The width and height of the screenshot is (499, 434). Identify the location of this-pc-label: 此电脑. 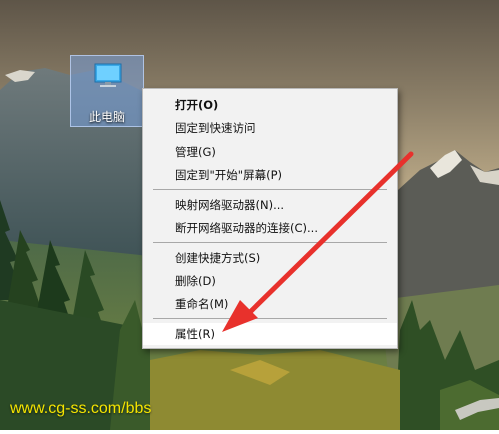
(106, 117).